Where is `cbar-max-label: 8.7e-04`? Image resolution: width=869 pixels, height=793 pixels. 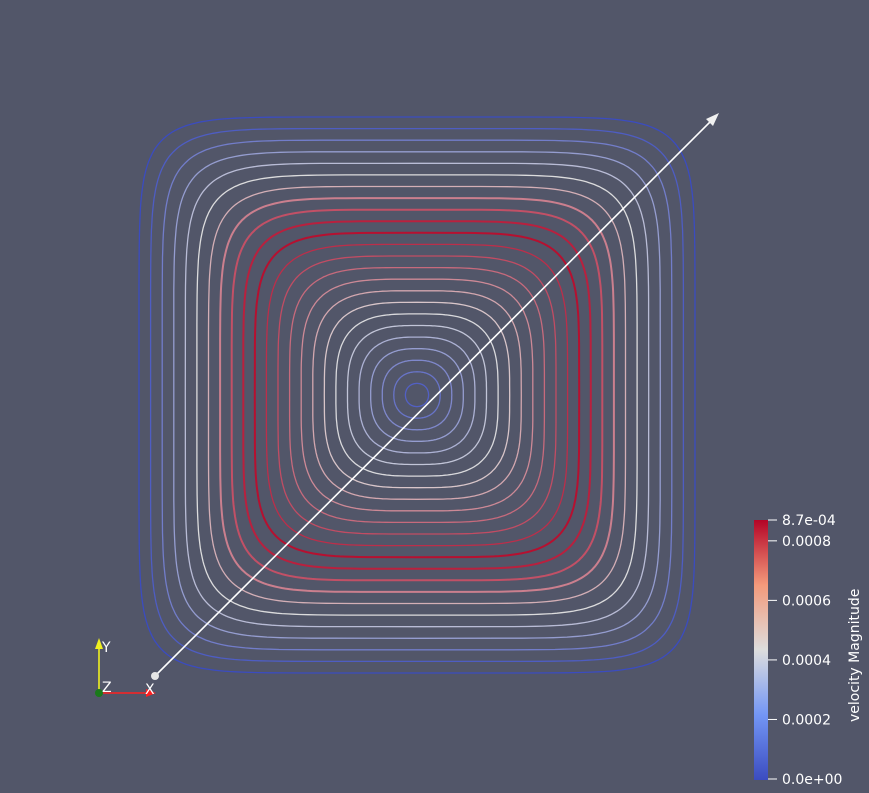 cbar-max-label: 8.7e-04 is located at coordinates (809, 521).